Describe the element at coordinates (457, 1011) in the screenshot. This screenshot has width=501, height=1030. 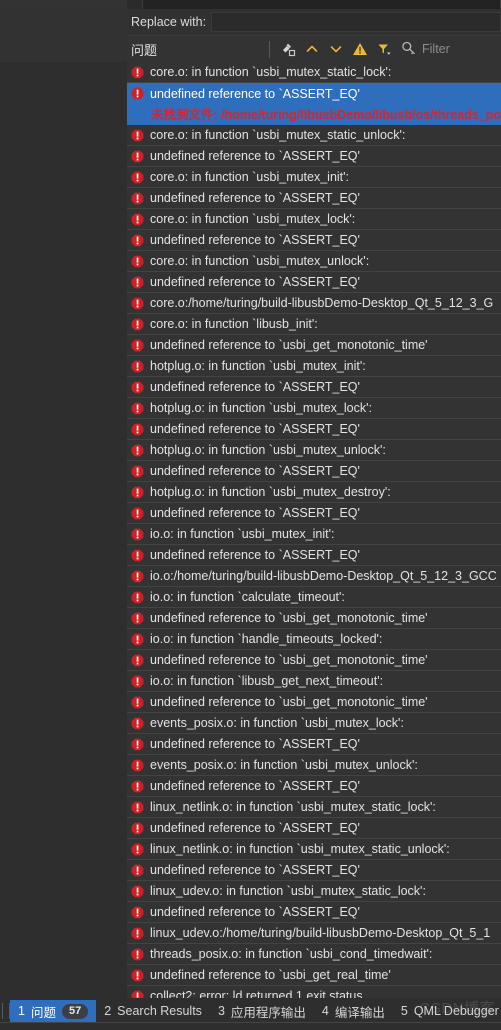
I see `output-pane-tab-label: QML Debugger Co` at that location.